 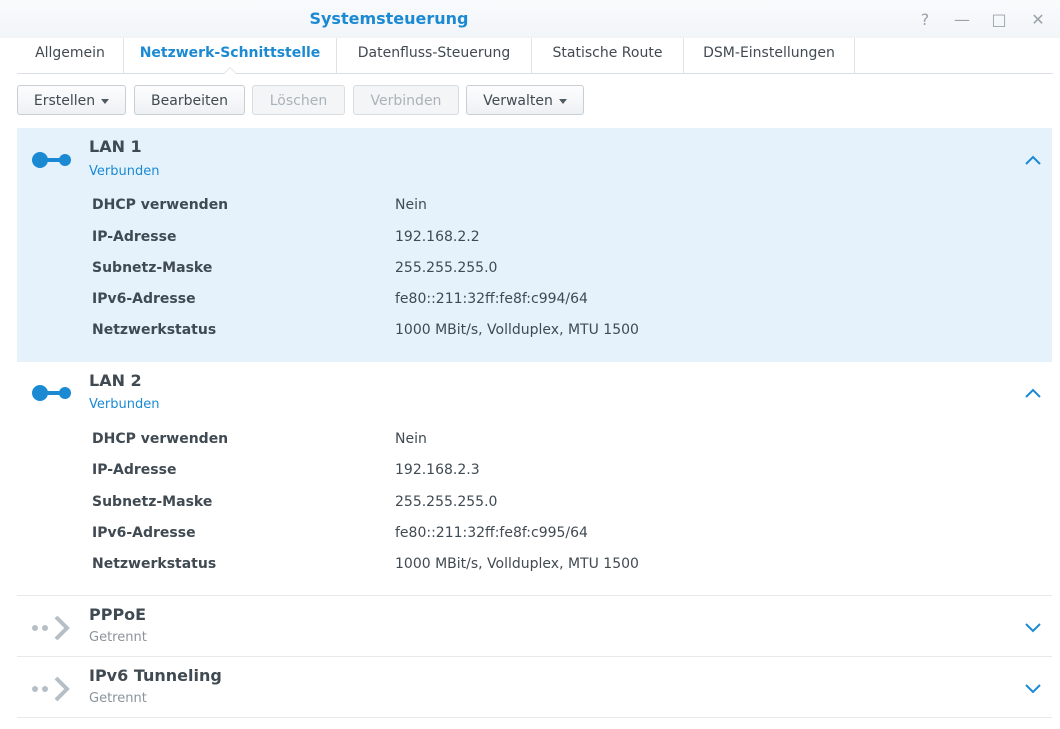 What do you see at coordinates (534, 687) in the screenshot?
I see `interface-item-ipv6-tunneling: IPv6 Tunneling Getrennt` at bounding box center [534, 687].